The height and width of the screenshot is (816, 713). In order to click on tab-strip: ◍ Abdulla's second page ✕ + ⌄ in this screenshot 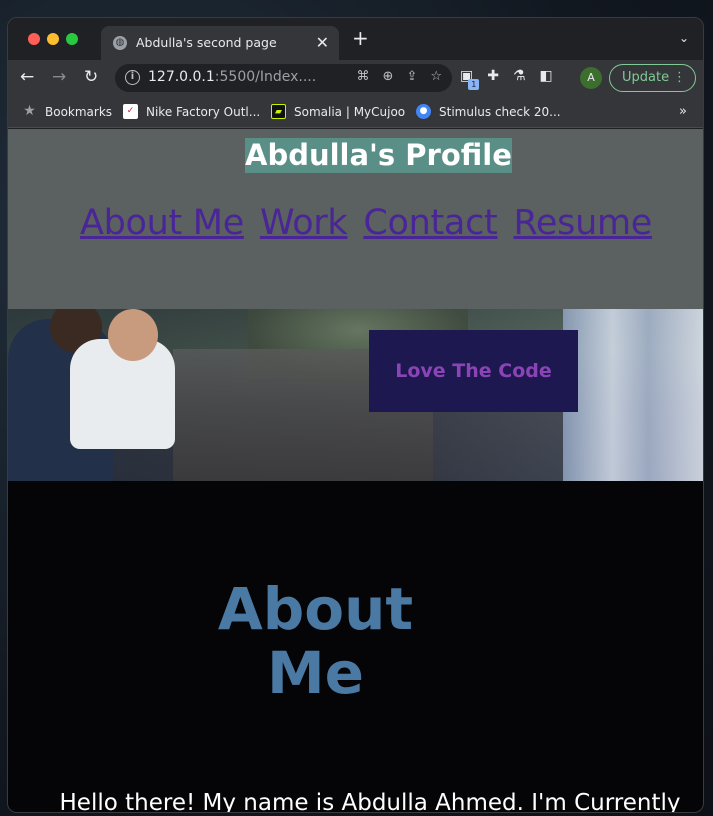, I will do `click(355, 39)`.